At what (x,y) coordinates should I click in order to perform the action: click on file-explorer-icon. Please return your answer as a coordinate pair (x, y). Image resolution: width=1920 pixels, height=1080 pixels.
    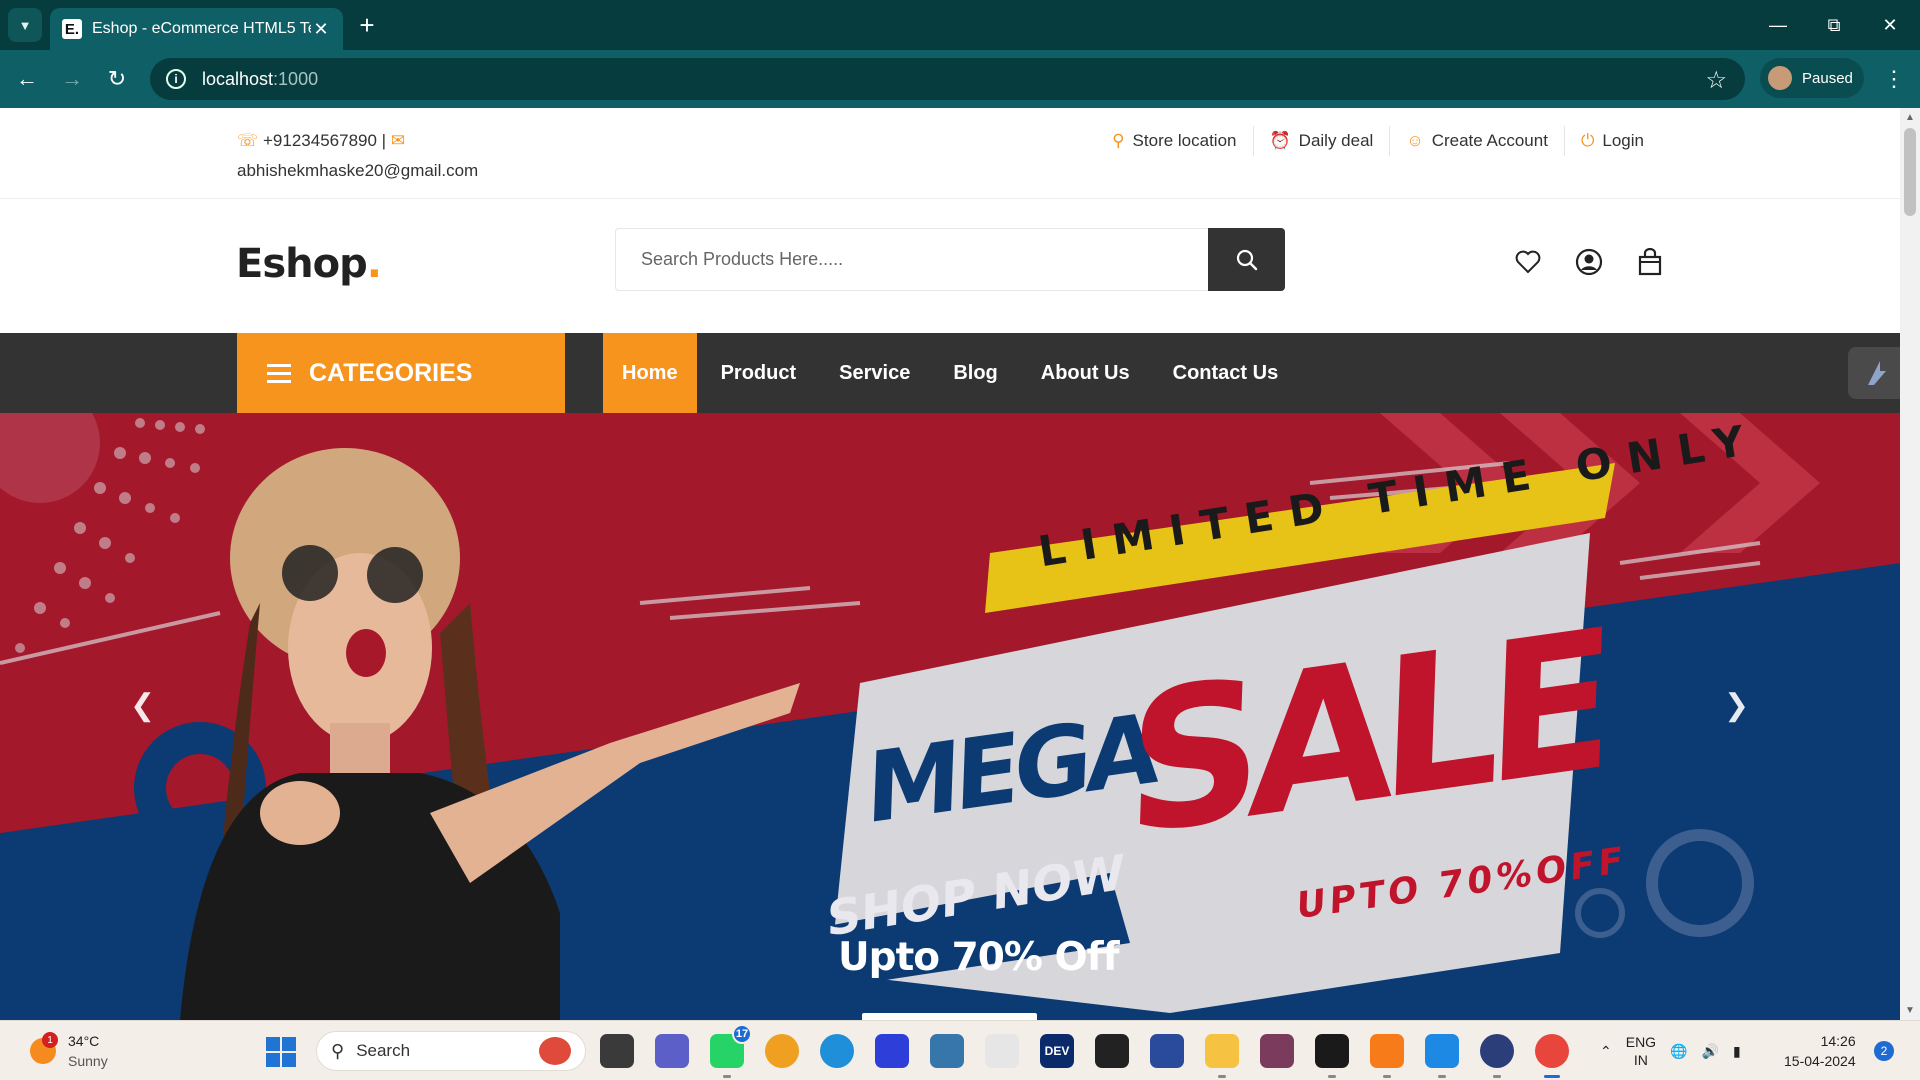
    Looking at the image, I should click on (1222, 1056).